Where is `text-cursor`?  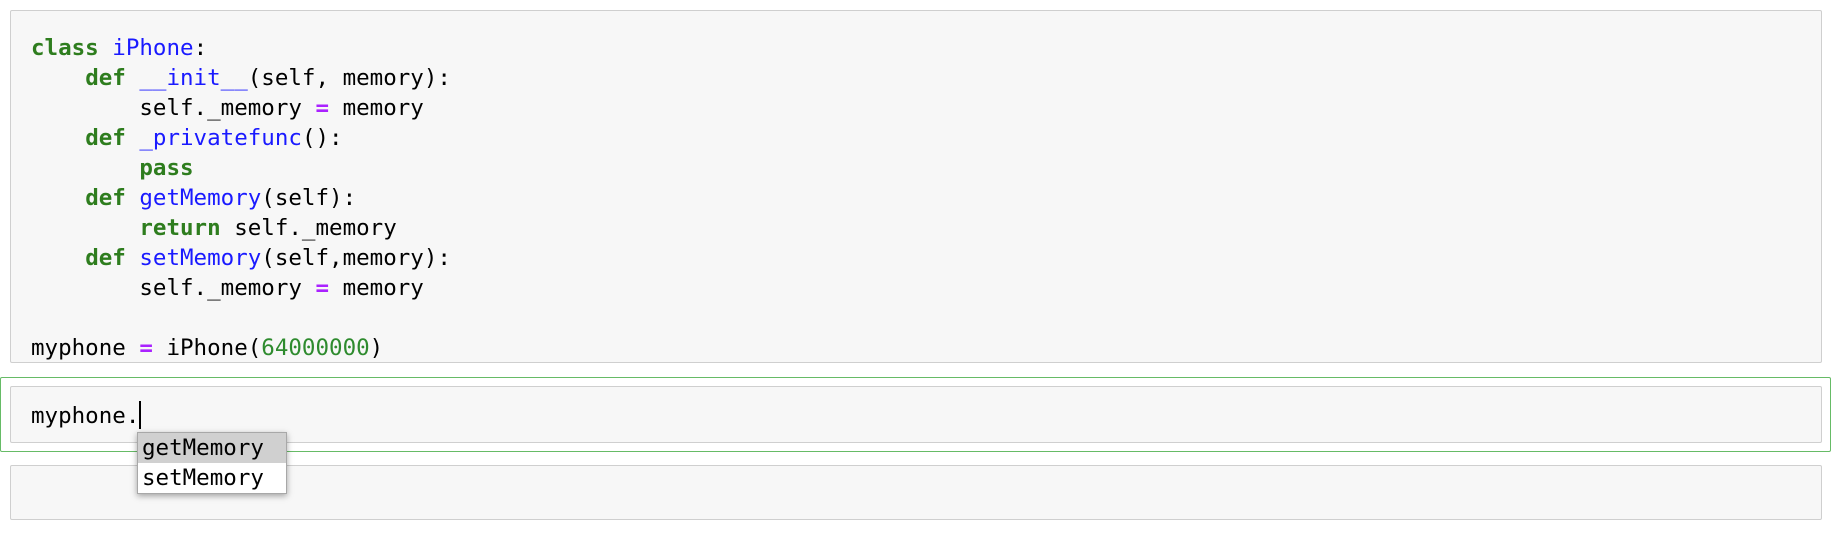 text-cursor is located at coordinates (140, 415).